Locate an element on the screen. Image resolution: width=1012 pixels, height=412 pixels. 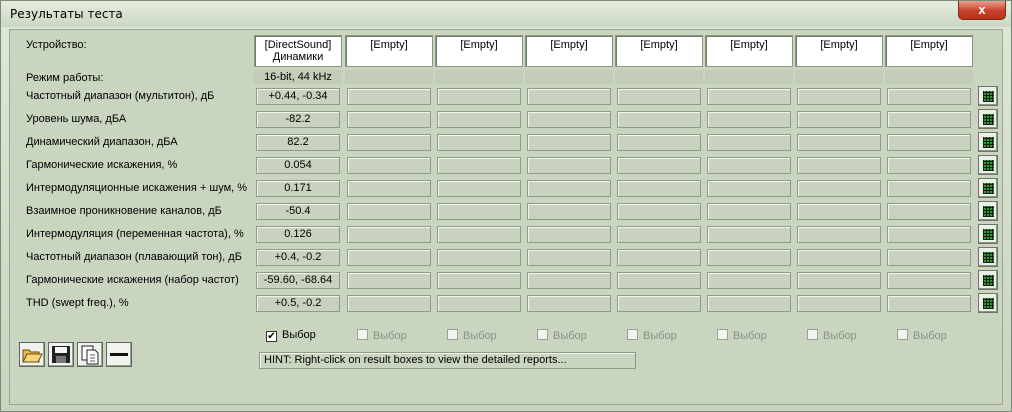
select-checkbox: ✔ Выбор is located at coordinates (291, 335).